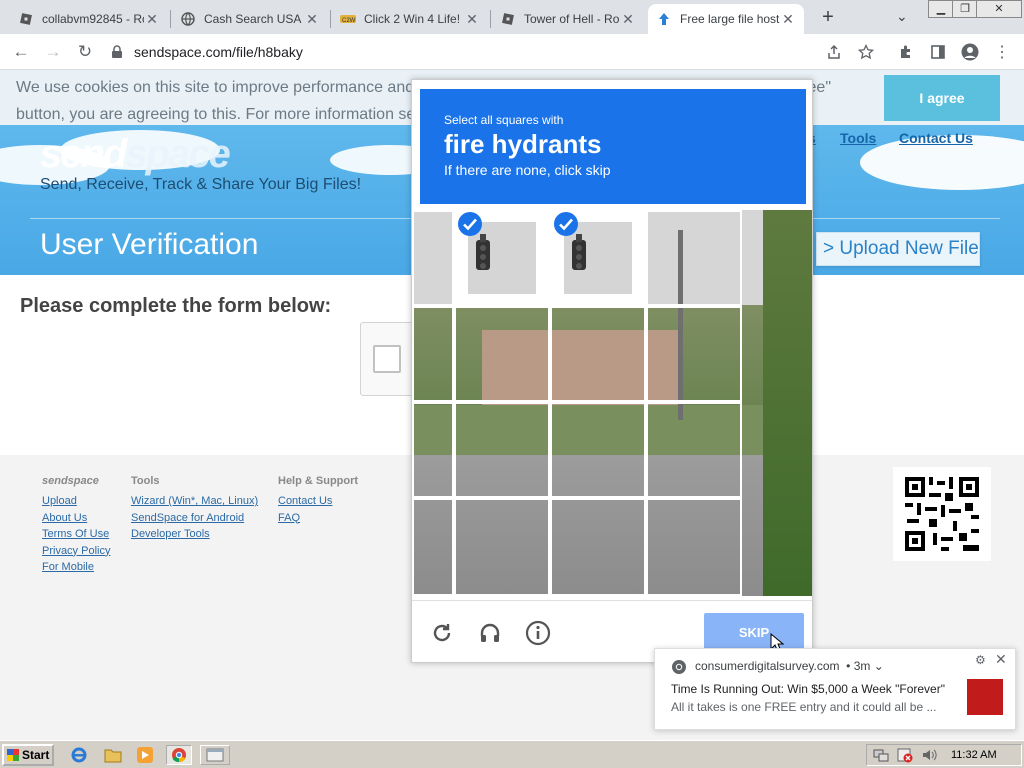 The image size is (1024, 768). Describe the element at coordinates (942, 98) in the screenshot. I see `i-agree-button: I agree` at that location.